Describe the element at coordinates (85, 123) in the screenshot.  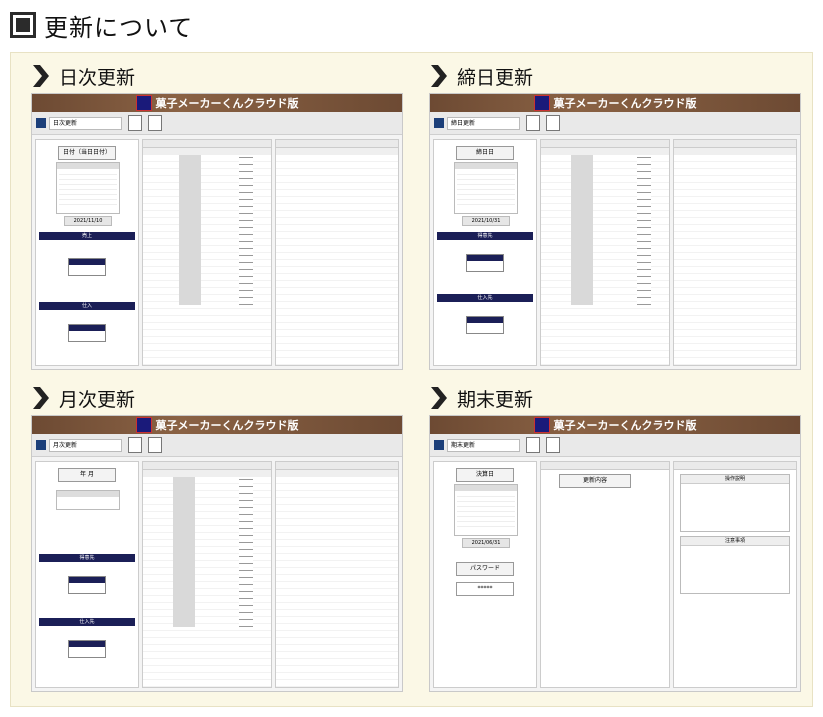
I see `window-title: 日次更新` at that location.